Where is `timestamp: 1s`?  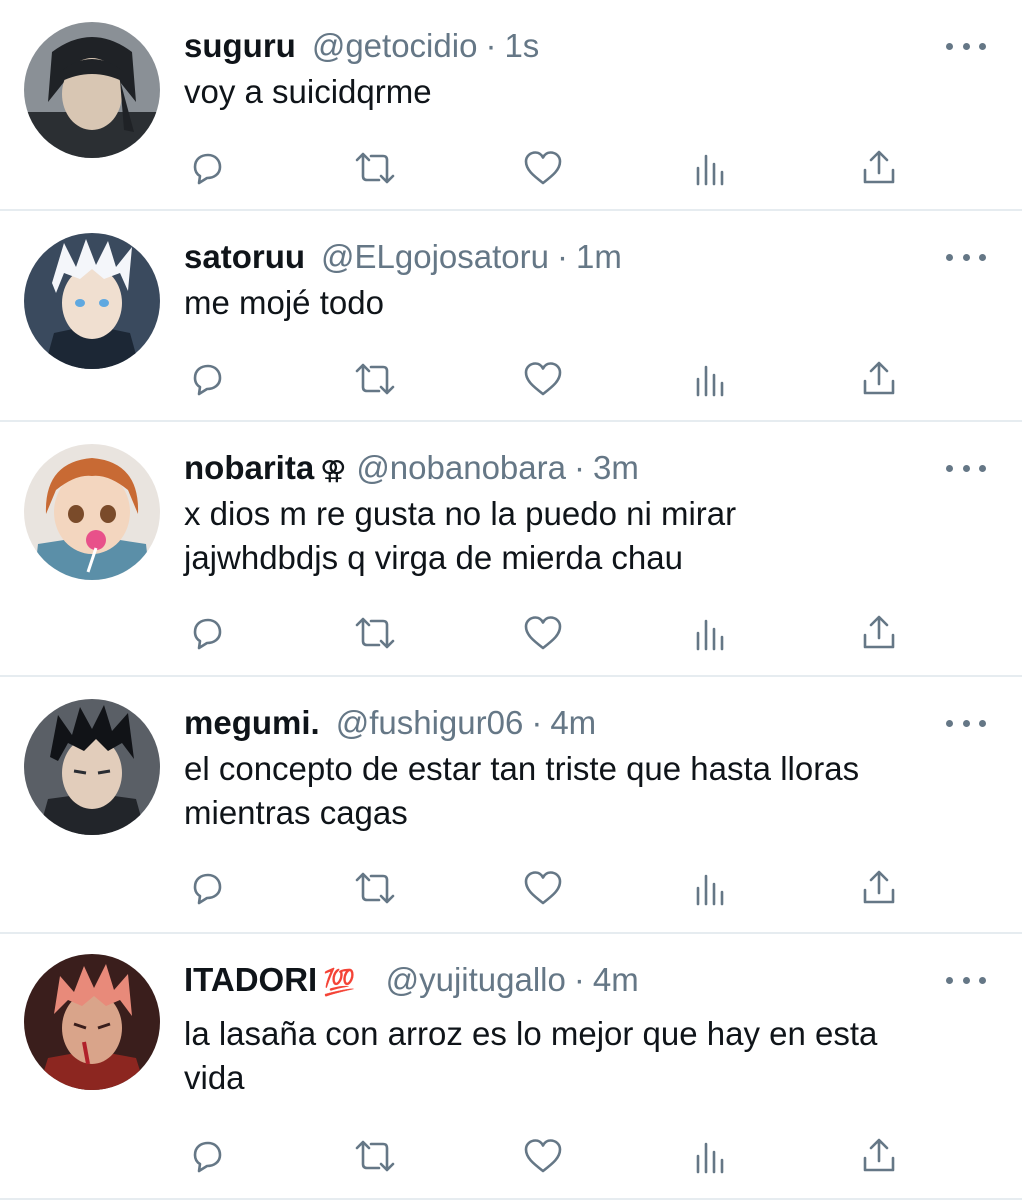 timestamp: 1s is located at coordinates (521, 45).